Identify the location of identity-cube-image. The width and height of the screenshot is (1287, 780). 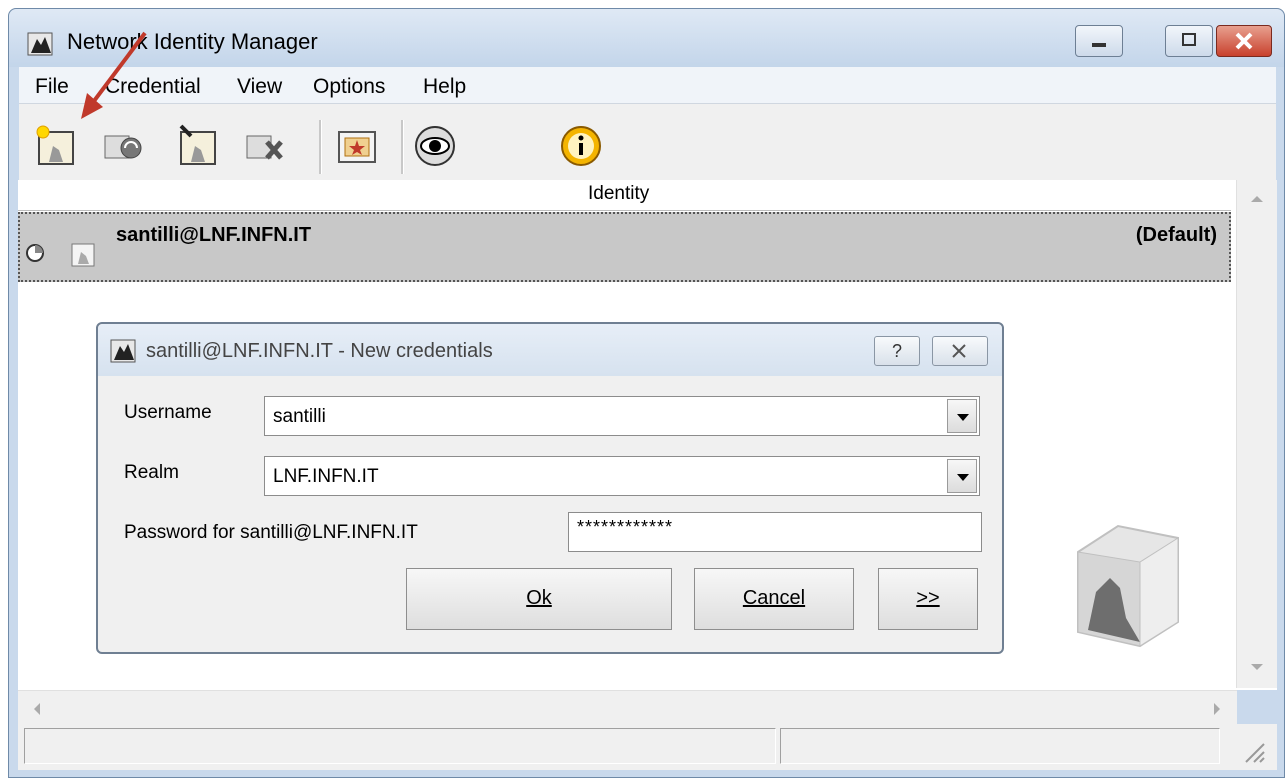
(1128, 586).